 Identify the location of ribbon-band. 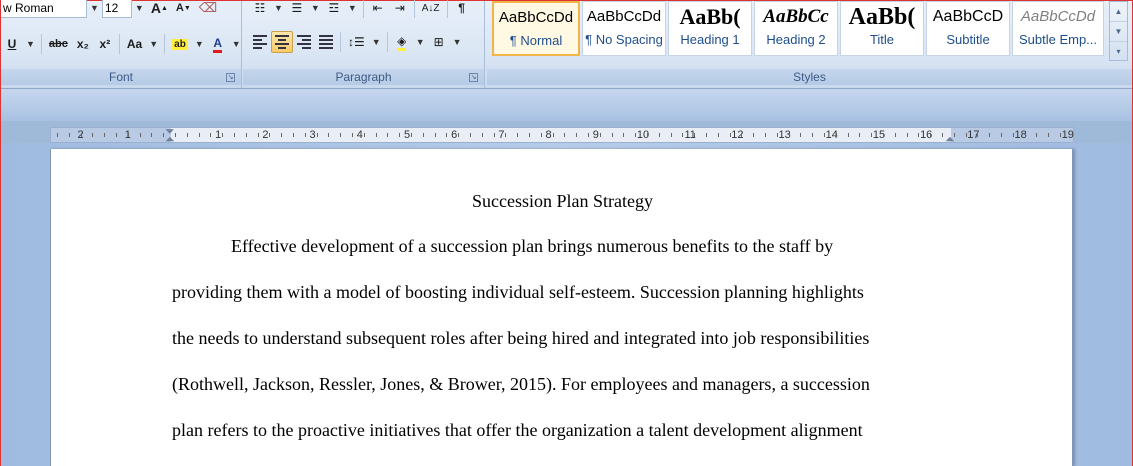
(566, 105).